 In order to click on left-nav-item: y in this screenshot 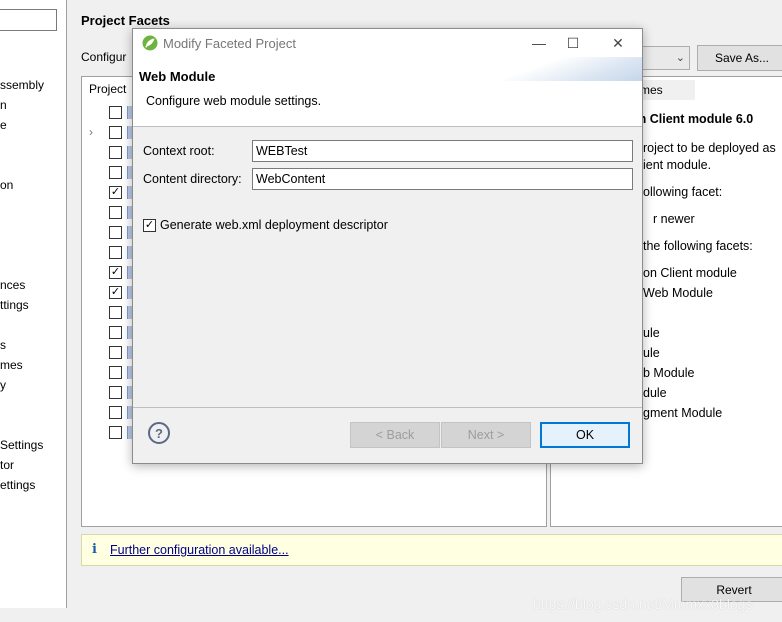, I will do `click(3, 385)`.